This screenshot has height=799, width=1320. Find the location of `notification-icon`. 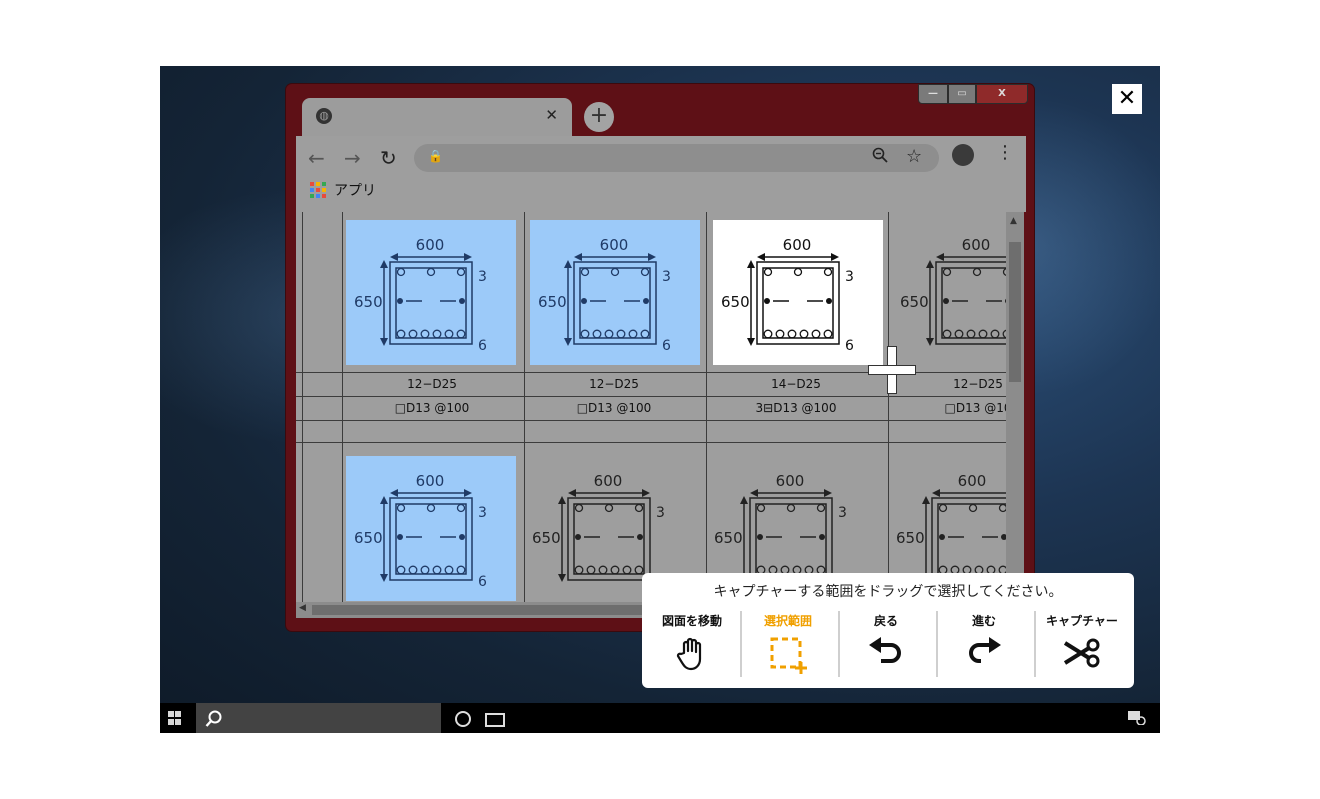

notification-icon is located at coordinates (1137, 718).